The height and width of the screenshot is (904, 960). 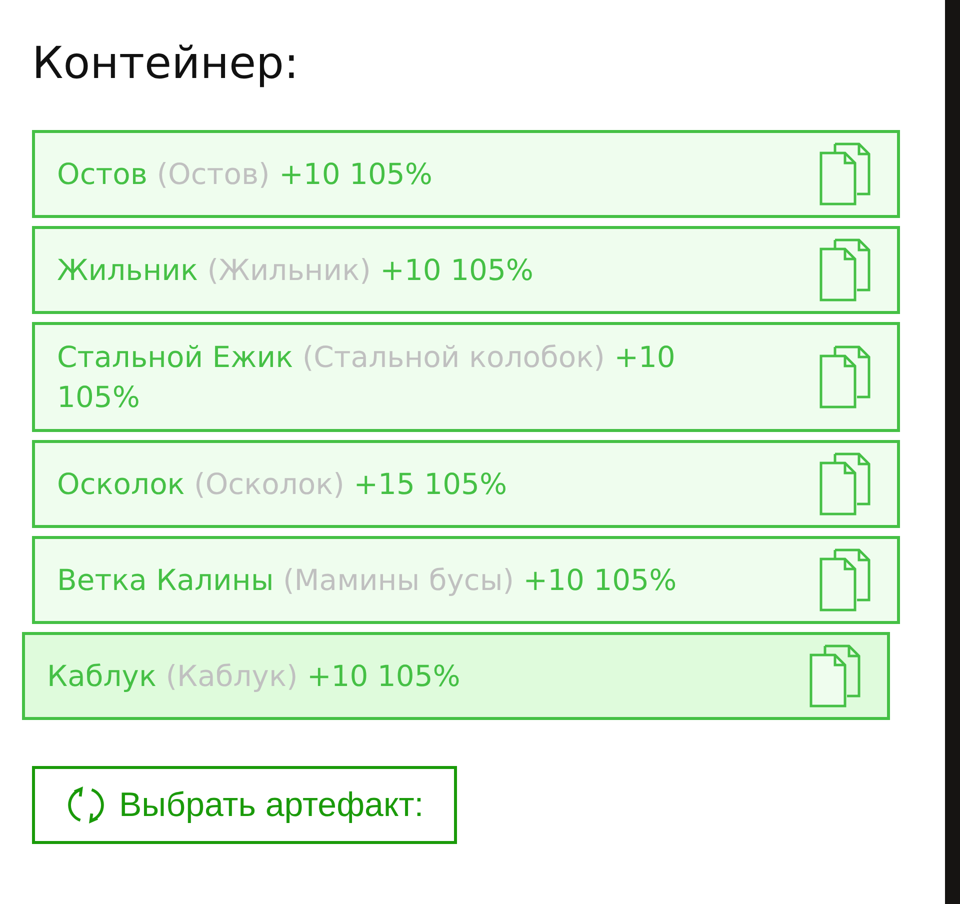 What do you see at coordinates (466, 174) in the screenshot?
I see `artifact-item: Остов (Остов) +10 105%` at bounding box center [466, 174].